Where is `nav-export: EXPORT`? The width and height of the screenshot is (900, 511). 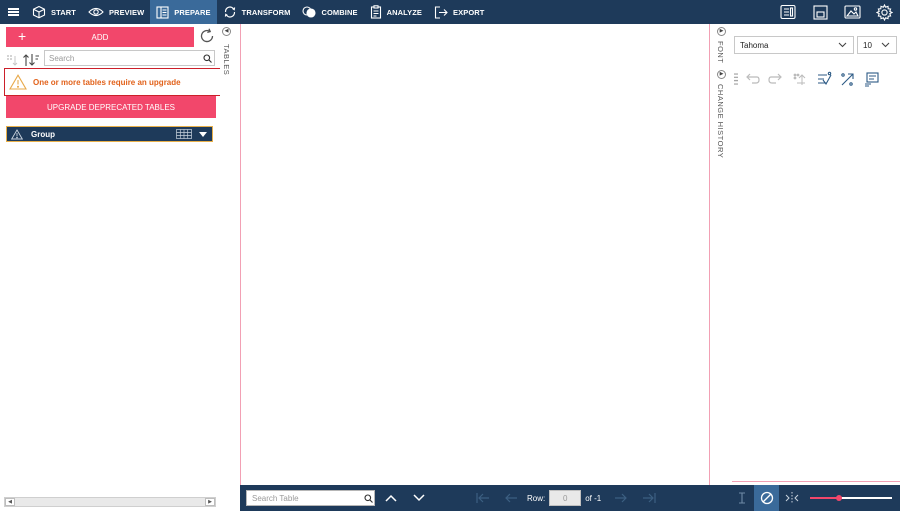 nav-export: EXPORT is located at coordinates (459, 12).